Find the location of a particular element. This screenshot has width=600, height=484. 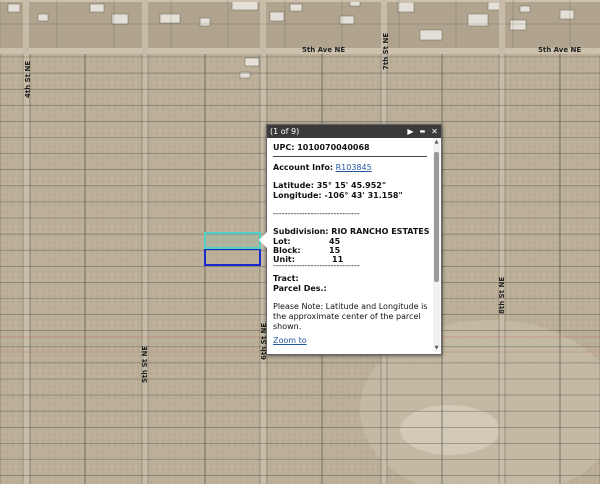

road-label-5th-ave-left: 5th Ave NE is located at coordinates (324, 50).